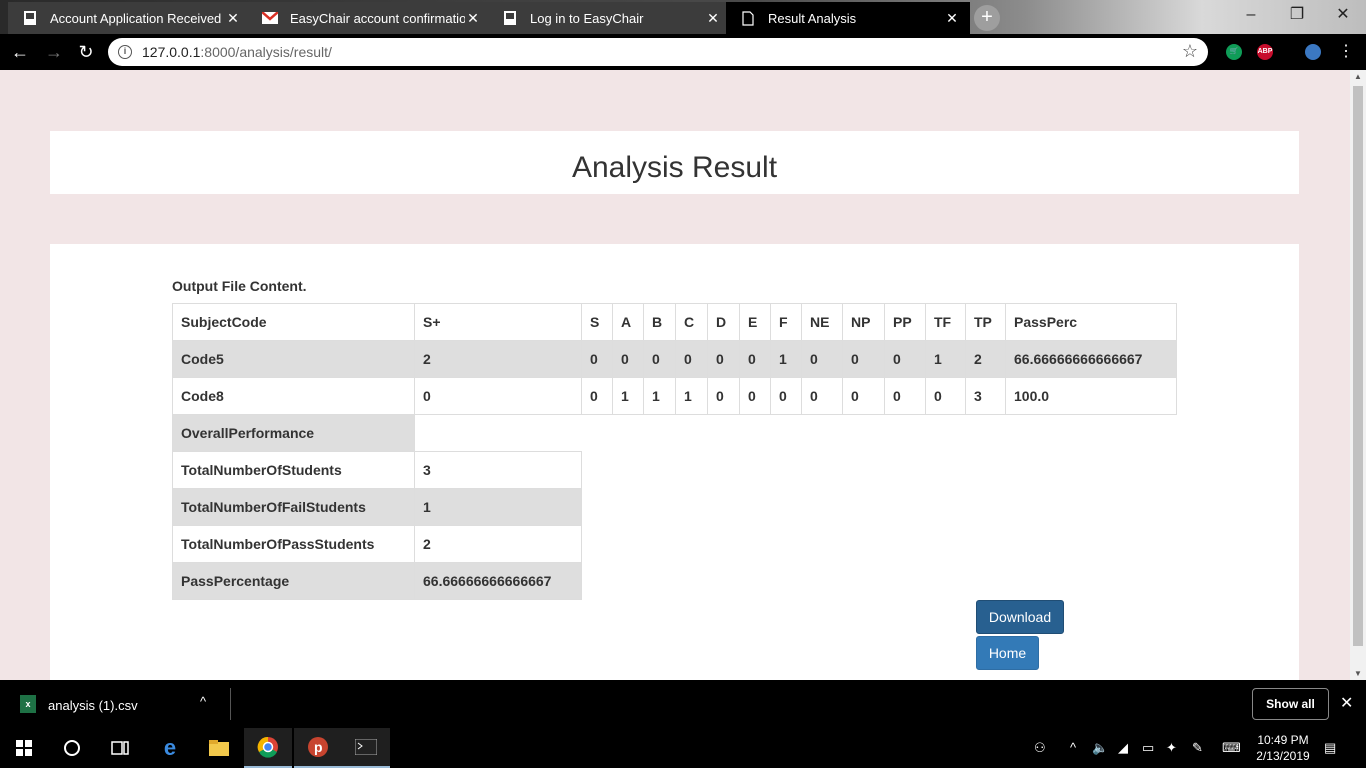 The image size is (1366, 768). What do you see at coordinates (1148, 748) in the screenshot?
I see `battery-icon: ▭` at bounding box center [1148, 748].